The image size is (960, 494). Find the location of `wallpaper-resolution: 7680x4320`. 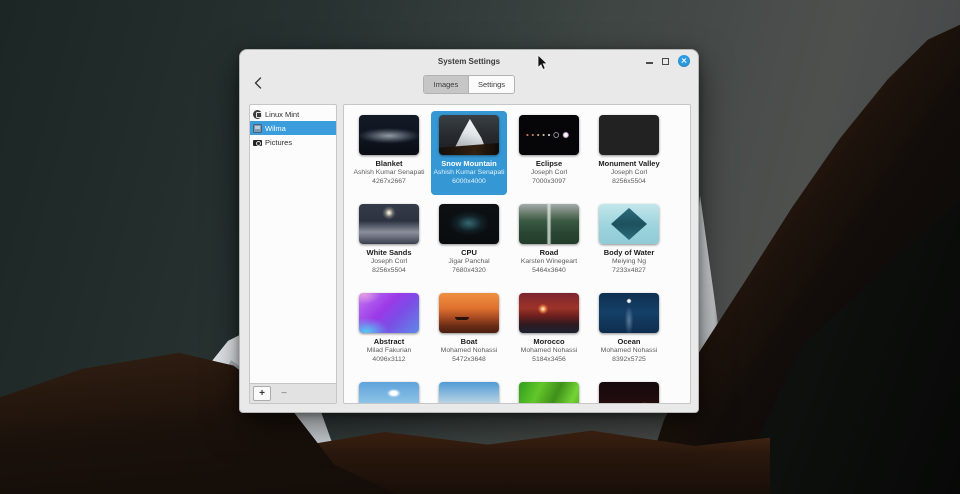

wallpaper-resolution: 7680x4320 is located at coordinates (469, 270).